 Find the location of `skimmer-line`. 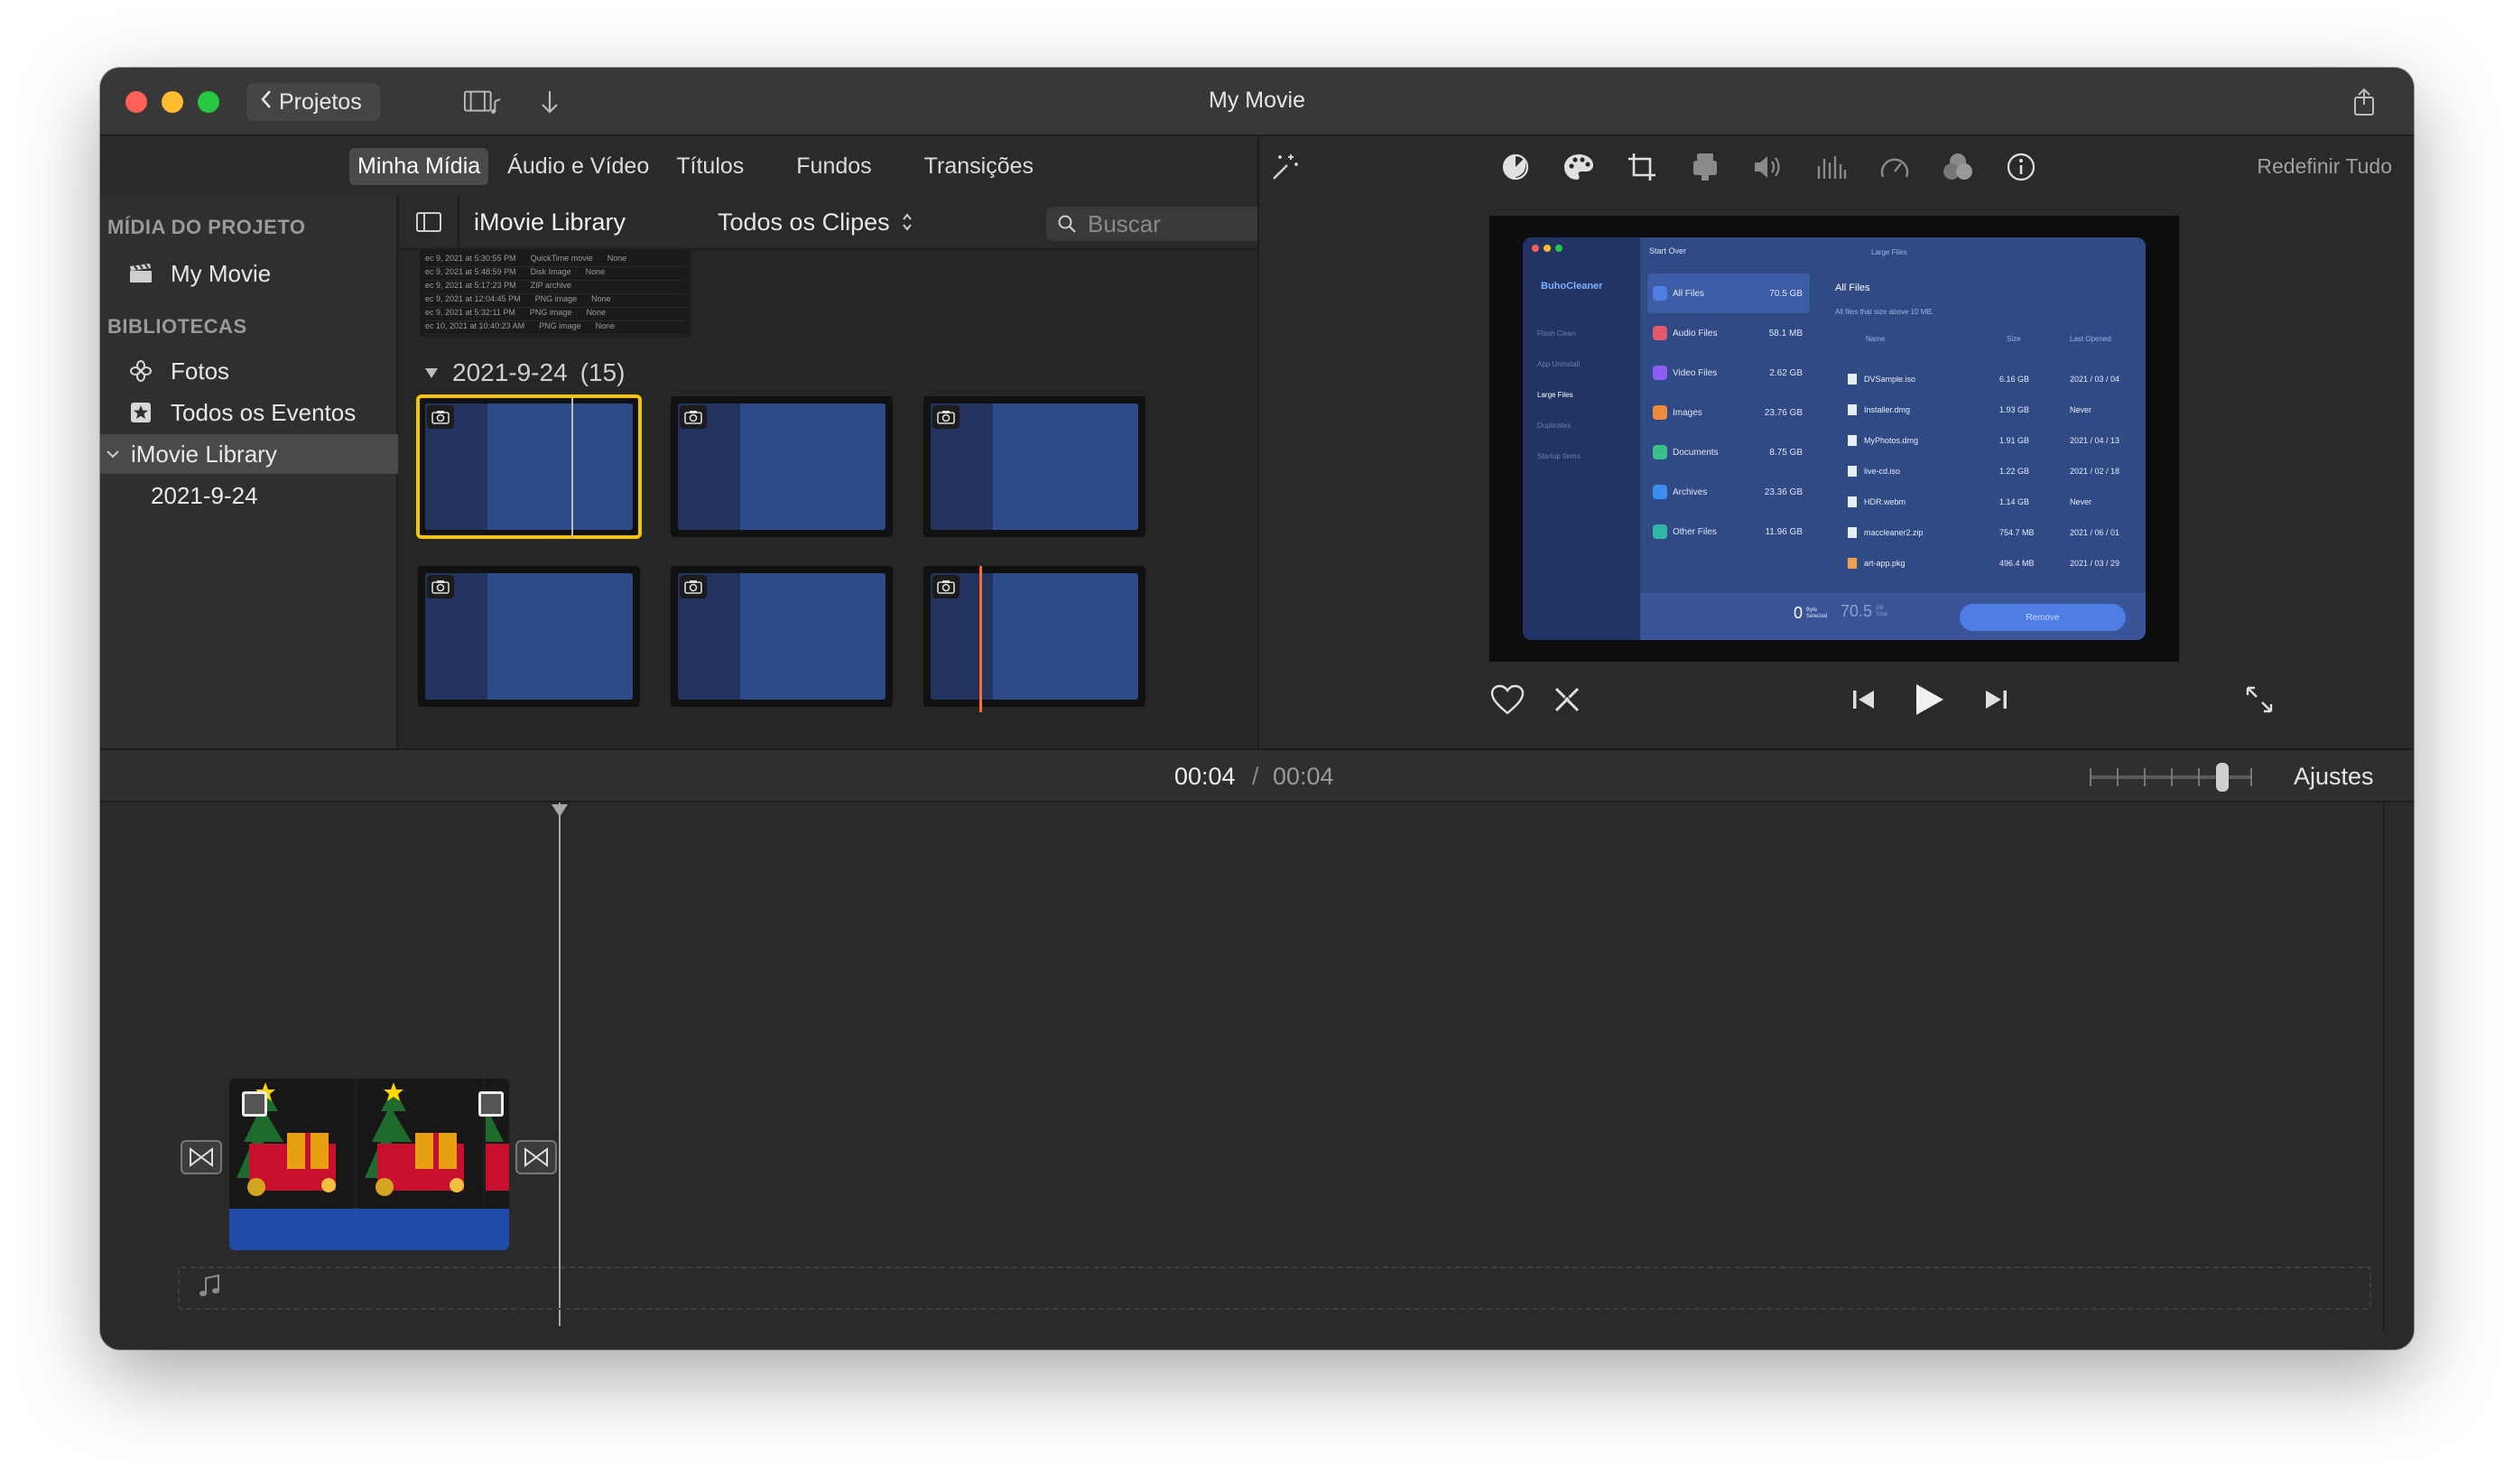

skimmer-line is located at coordinates (572, 467).